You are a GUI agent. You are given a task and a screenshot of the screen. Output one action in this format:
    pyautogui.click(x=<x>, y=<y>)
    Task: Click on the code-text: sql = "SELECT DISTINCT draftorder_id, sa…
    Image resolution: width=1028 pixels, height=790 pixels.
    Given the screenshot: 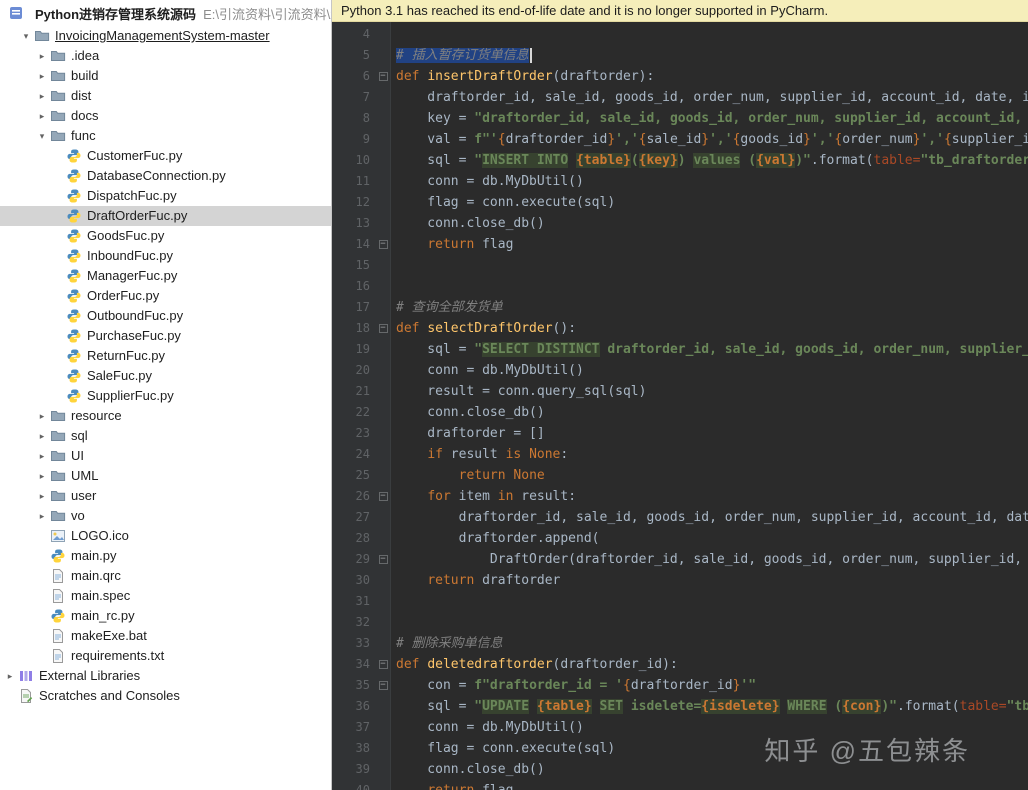 What is the action you would take?
    pyautogui.click(x=709, y=349)
    